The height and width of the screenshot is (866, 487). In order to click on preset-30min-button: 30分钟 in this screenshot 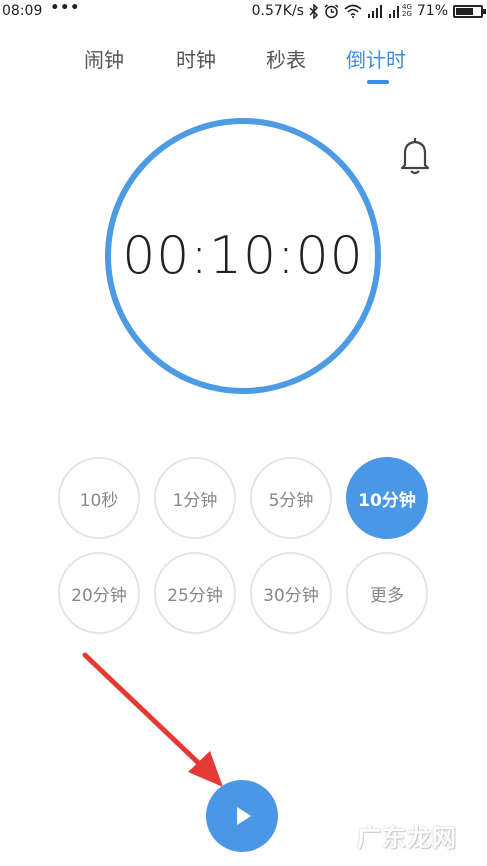, I will do `click(291, 593)`.